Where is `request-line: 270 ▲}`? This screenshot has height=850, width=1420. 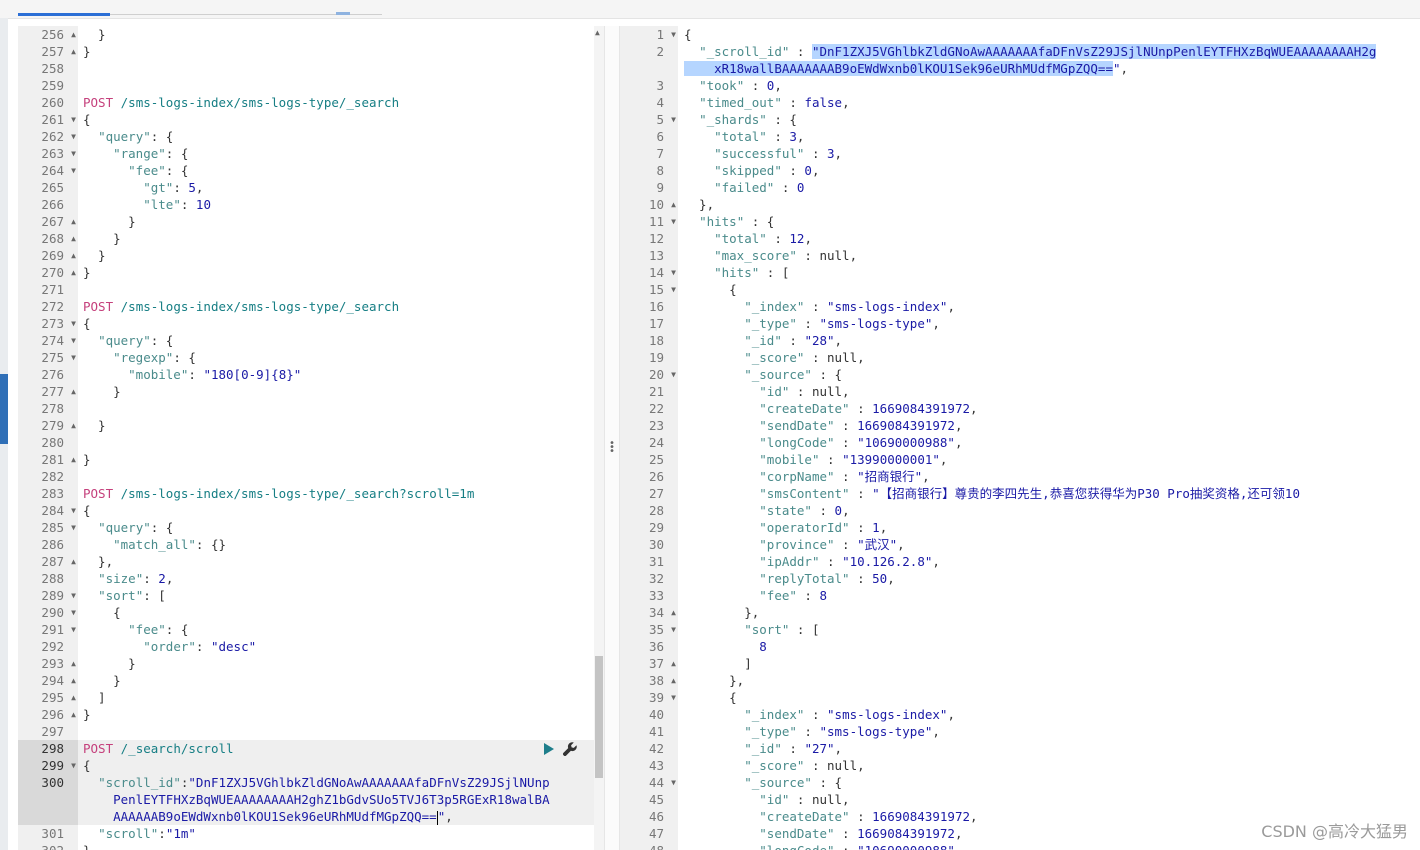
request-line: 270 ▲} is located at coordinates (306, 272).